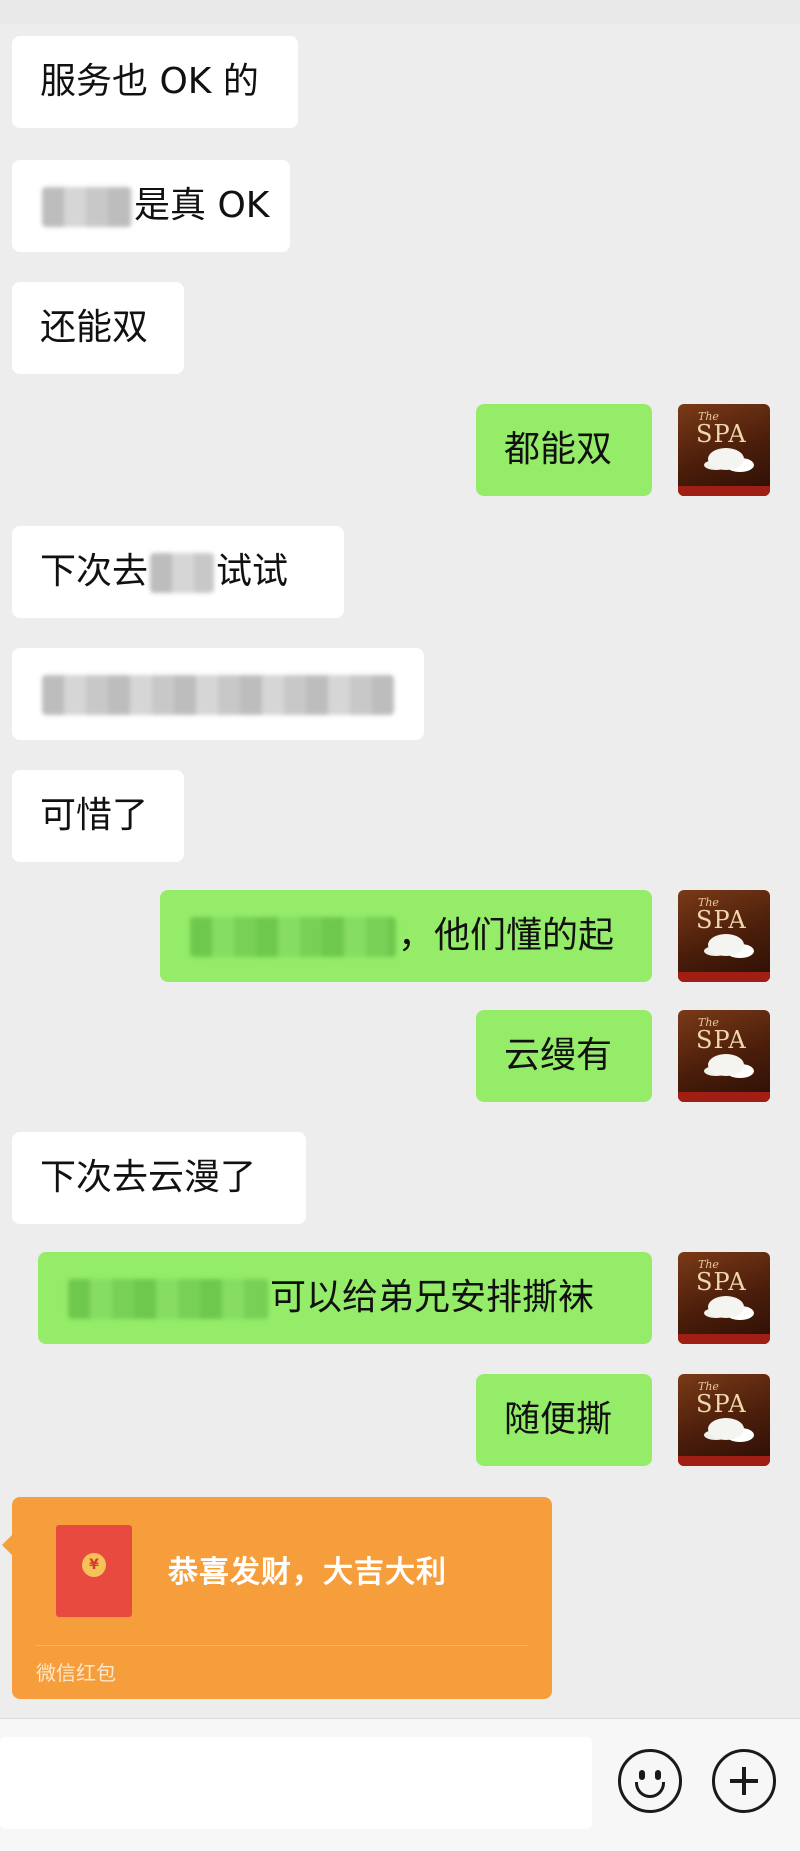  What do you see at coordinates (94, 815) in the screenshot?
I see `message-text: 可惜了` at bounding box center [94, 815].